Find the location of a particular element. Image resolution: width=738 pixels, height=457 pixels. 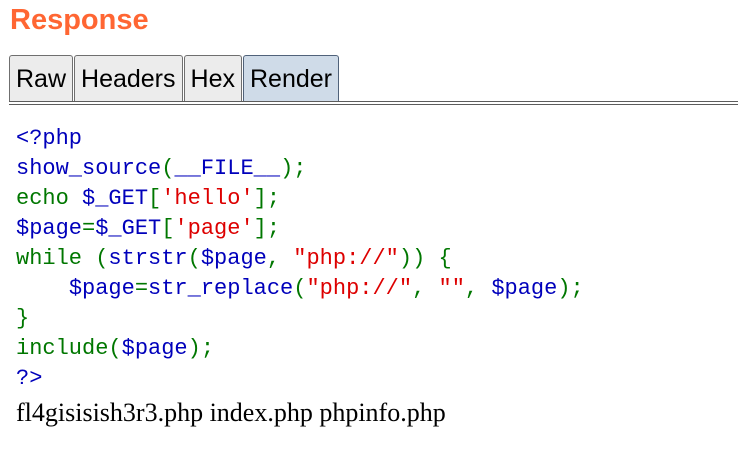

response-title: Response is located at coordinates (79, 20).